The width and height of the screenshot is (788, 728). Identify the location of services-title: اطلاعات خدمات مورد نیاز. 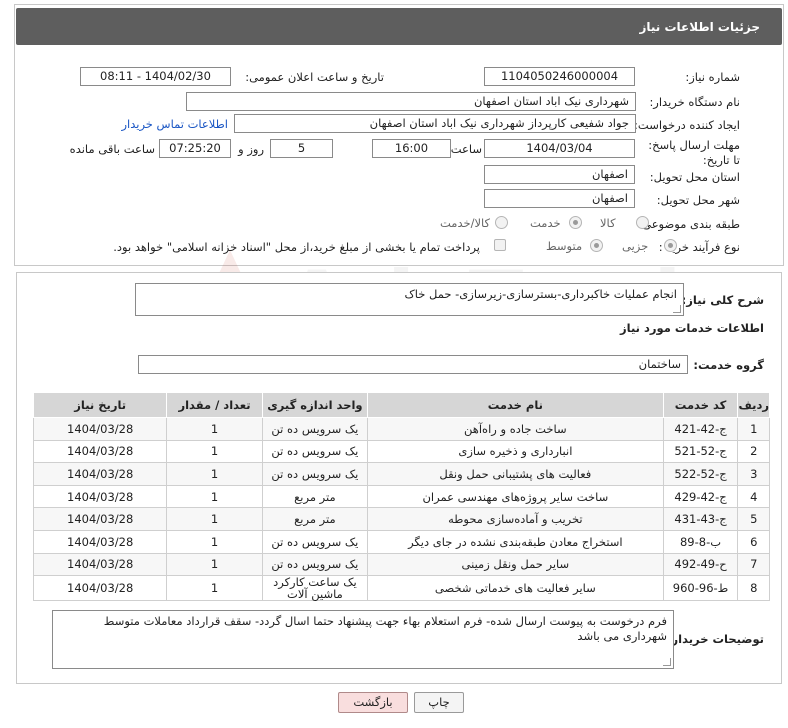
(692, 328).